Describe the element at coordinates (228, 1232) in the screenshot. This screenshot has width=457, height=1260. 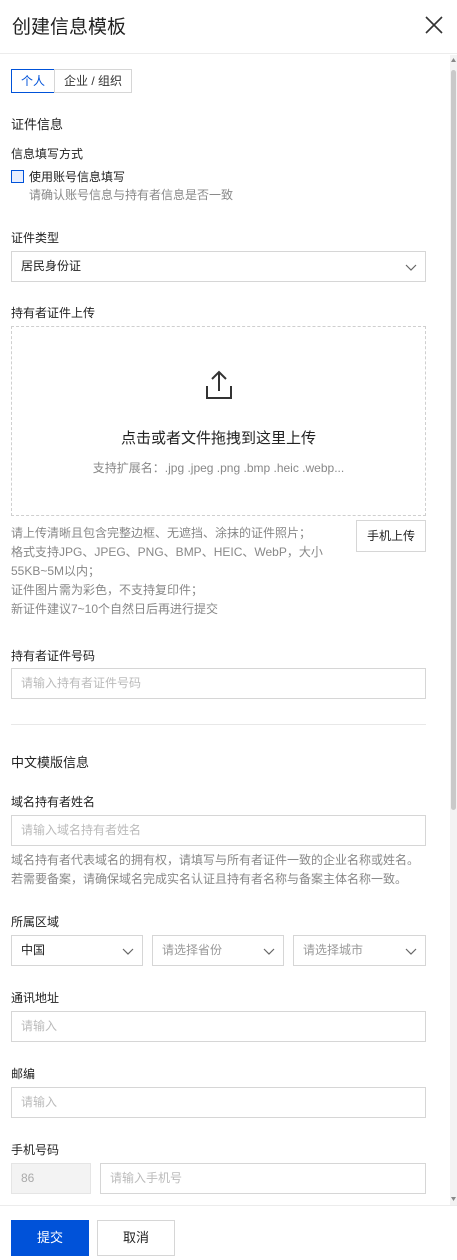
I see `dialog-footer: 提交 取消` at that location.